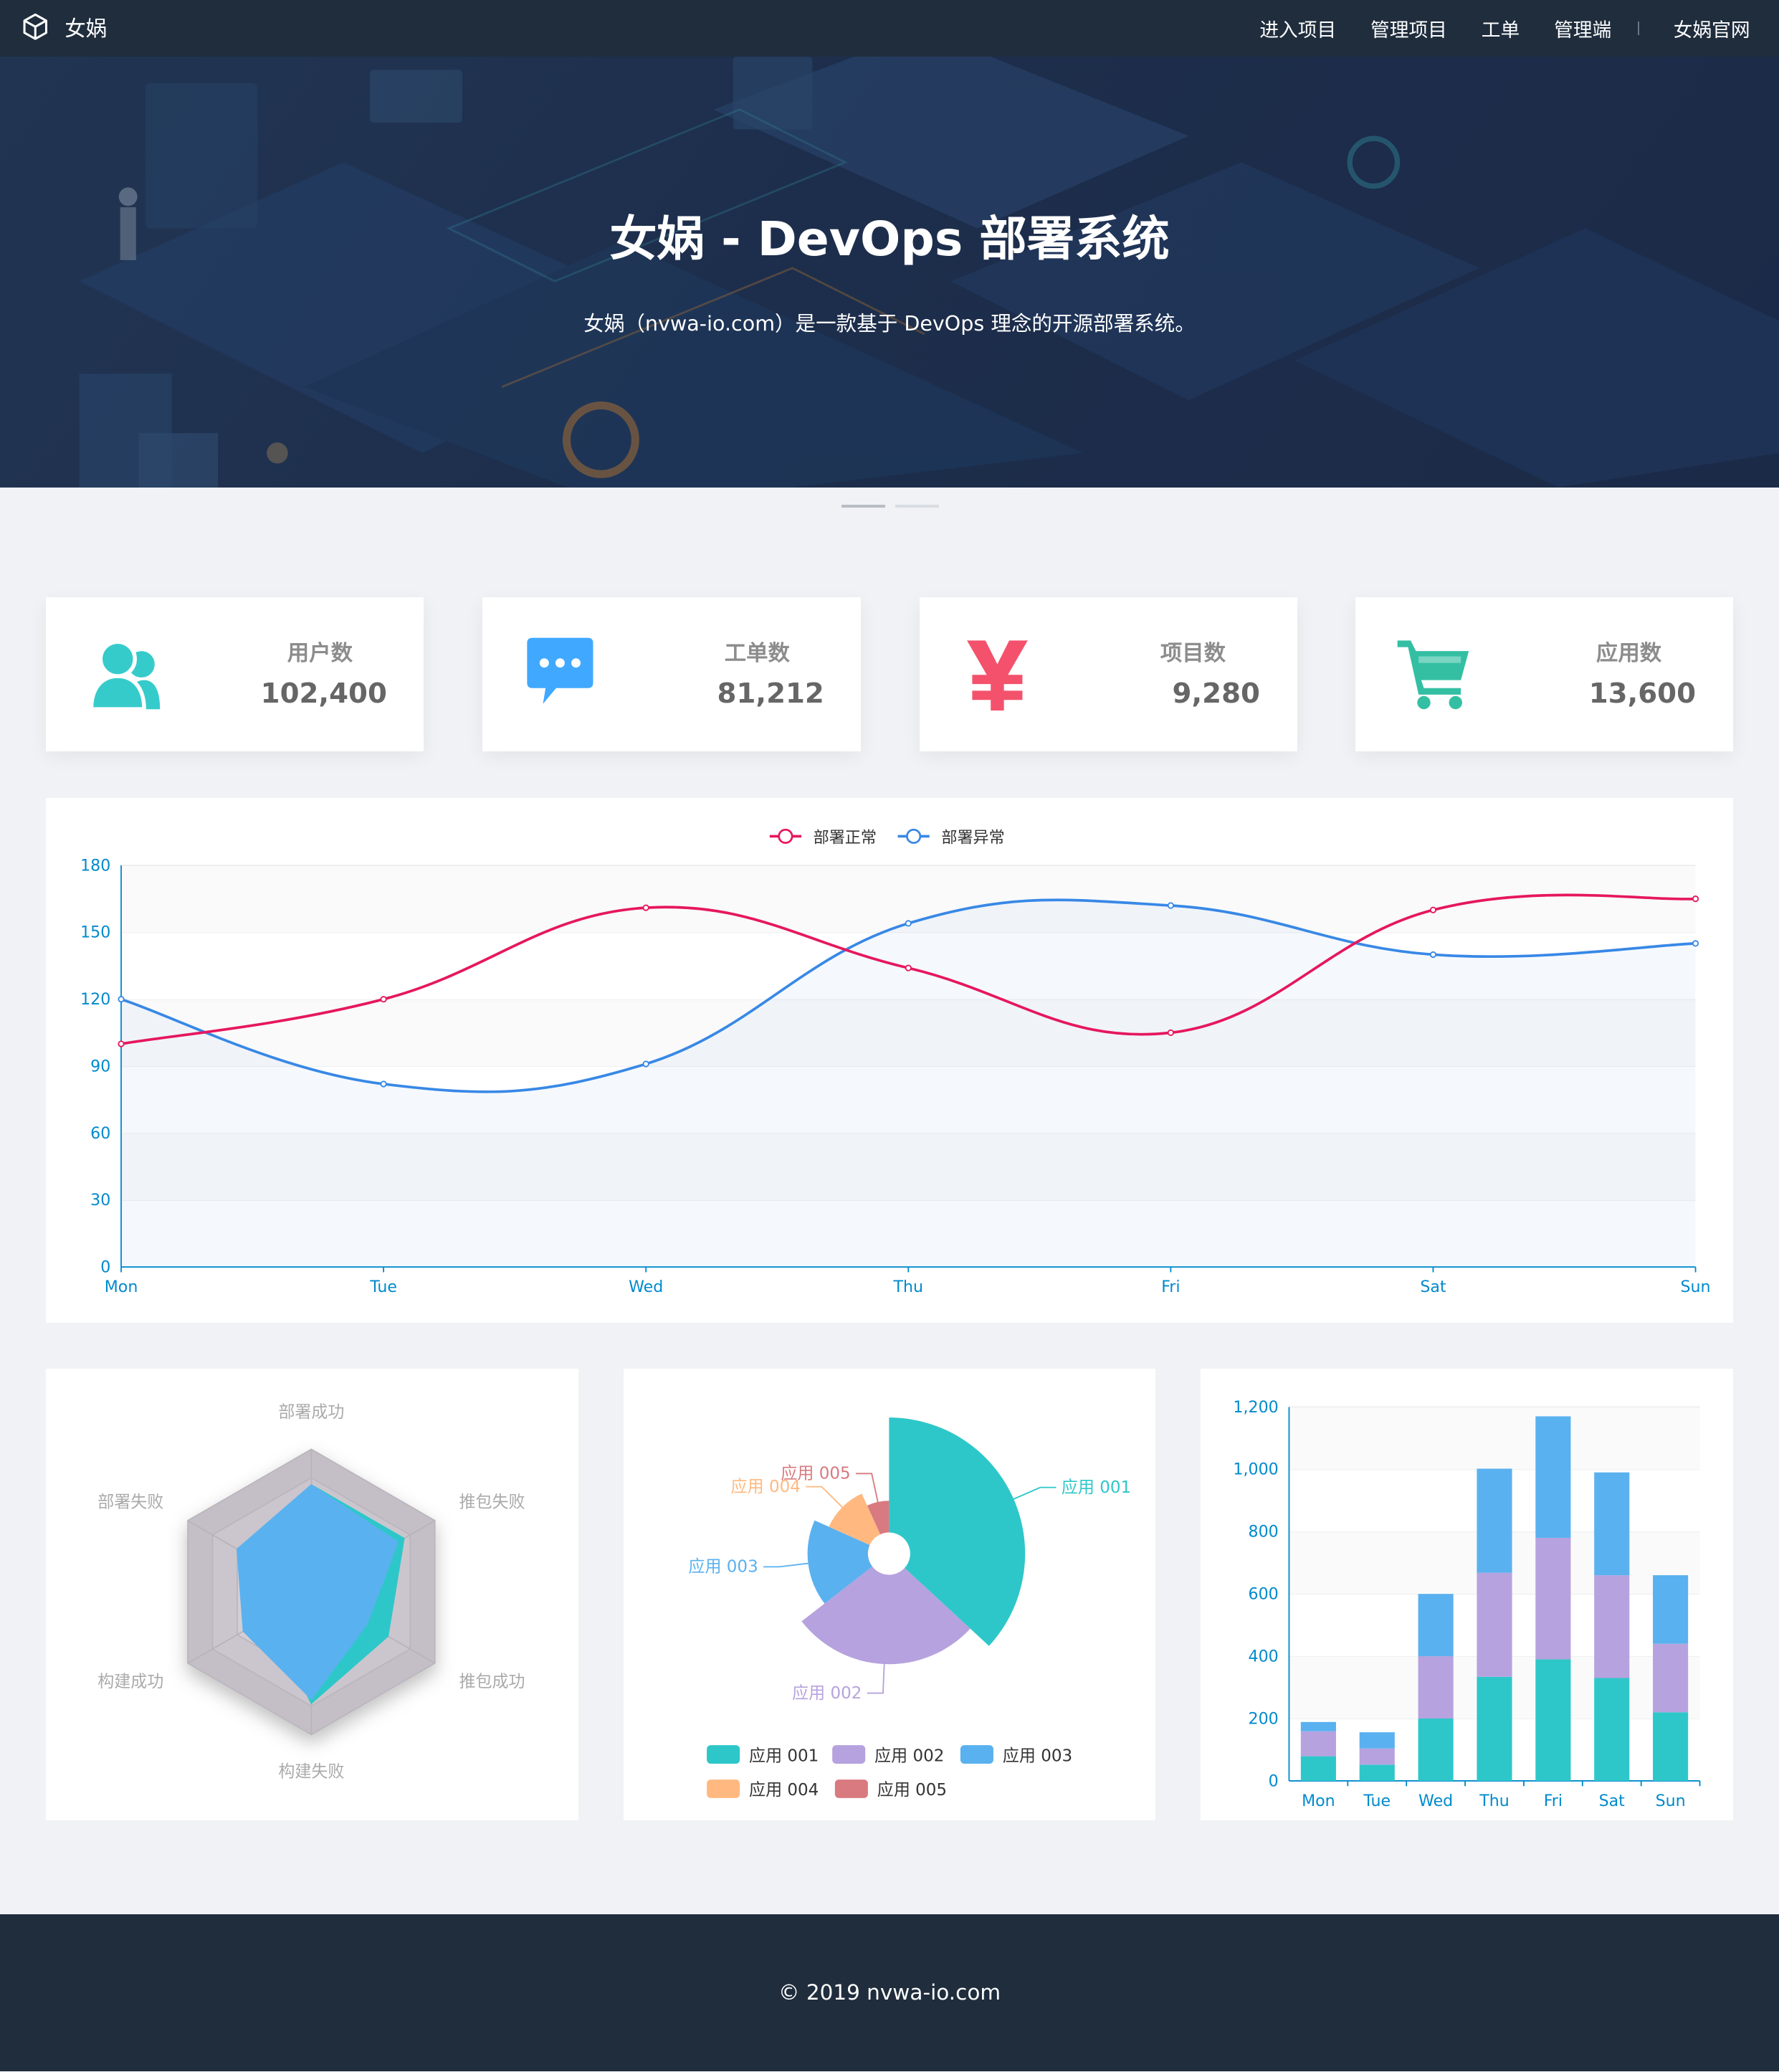 This screenshot has width=1779, height=2072. What do you see at coordinates (1544, 674) in the screenshot?
I see `stat-card-apps: 应用数 13,600` at bounding box center [1544, 674].